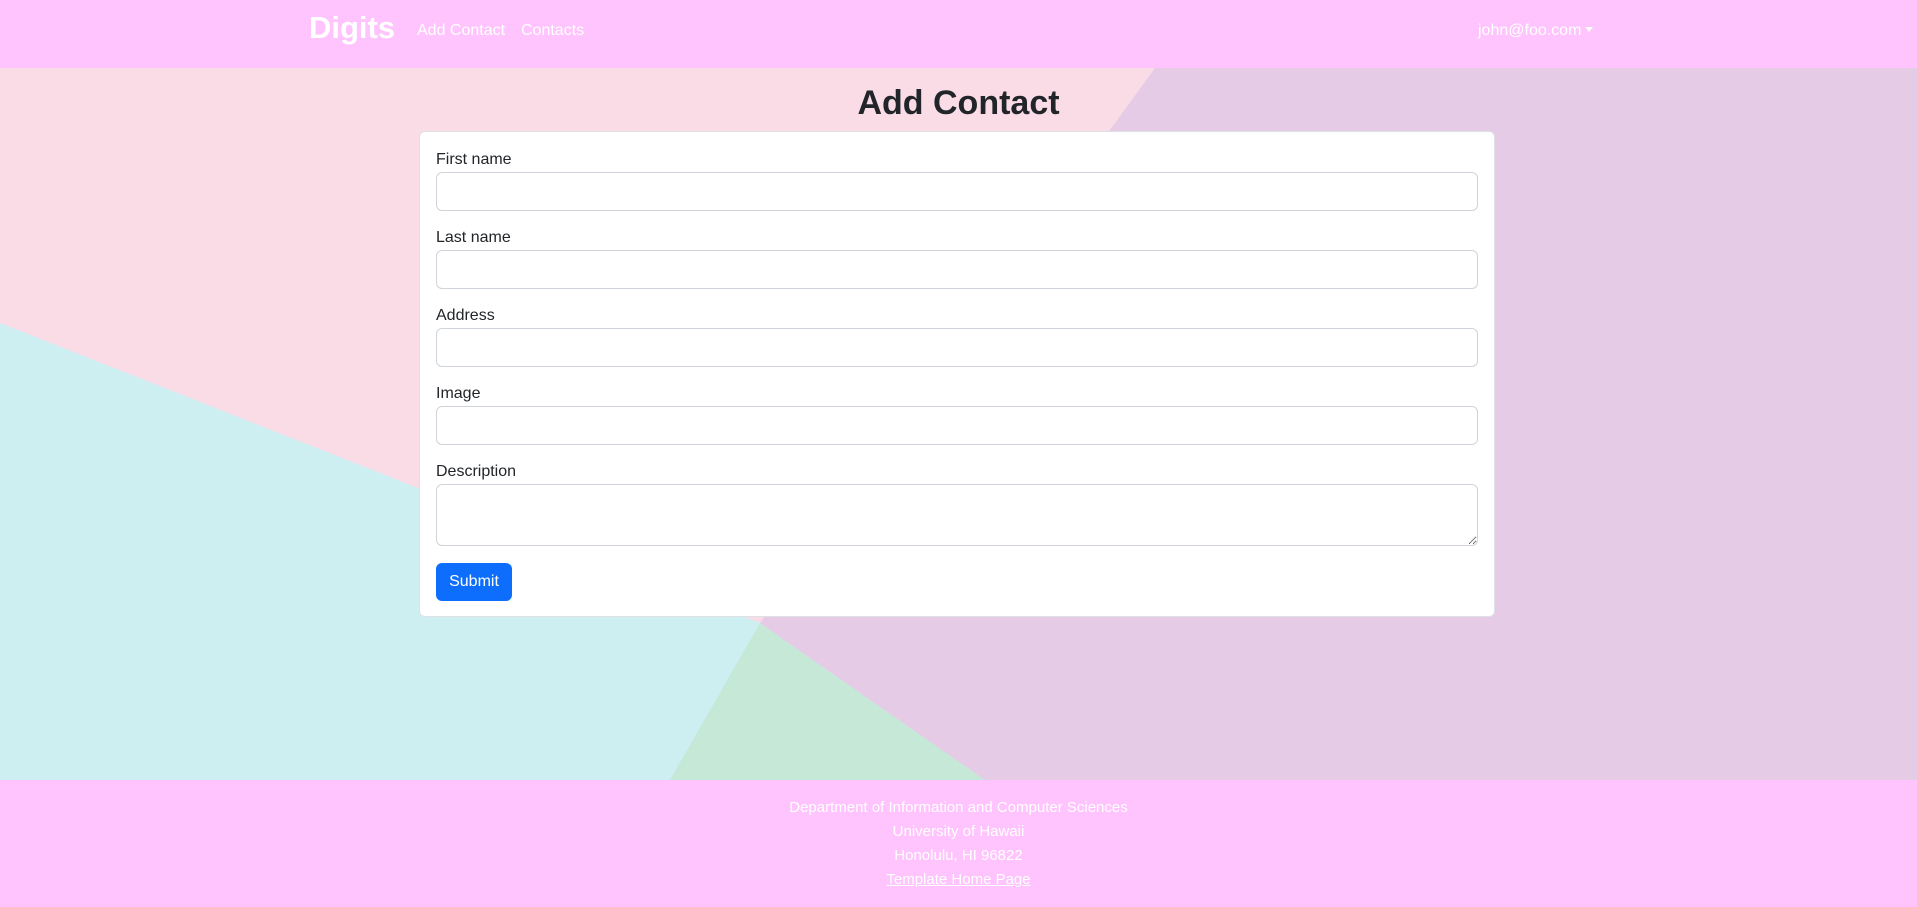 The height and width of the screenshot is (907, 1917). What do you see at coordinates (474, 582) in the screenshot?
I see `submit-button: Submit` at bounding box center [474, 582].